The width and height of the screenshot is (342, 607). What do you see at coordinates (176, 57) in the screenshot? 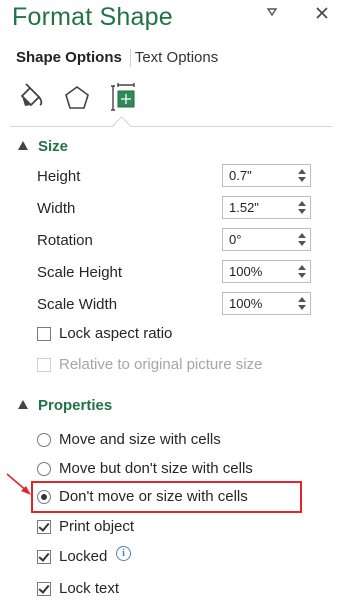
I see `tab-text-options: Text Options` at bounding box center [176, 57].